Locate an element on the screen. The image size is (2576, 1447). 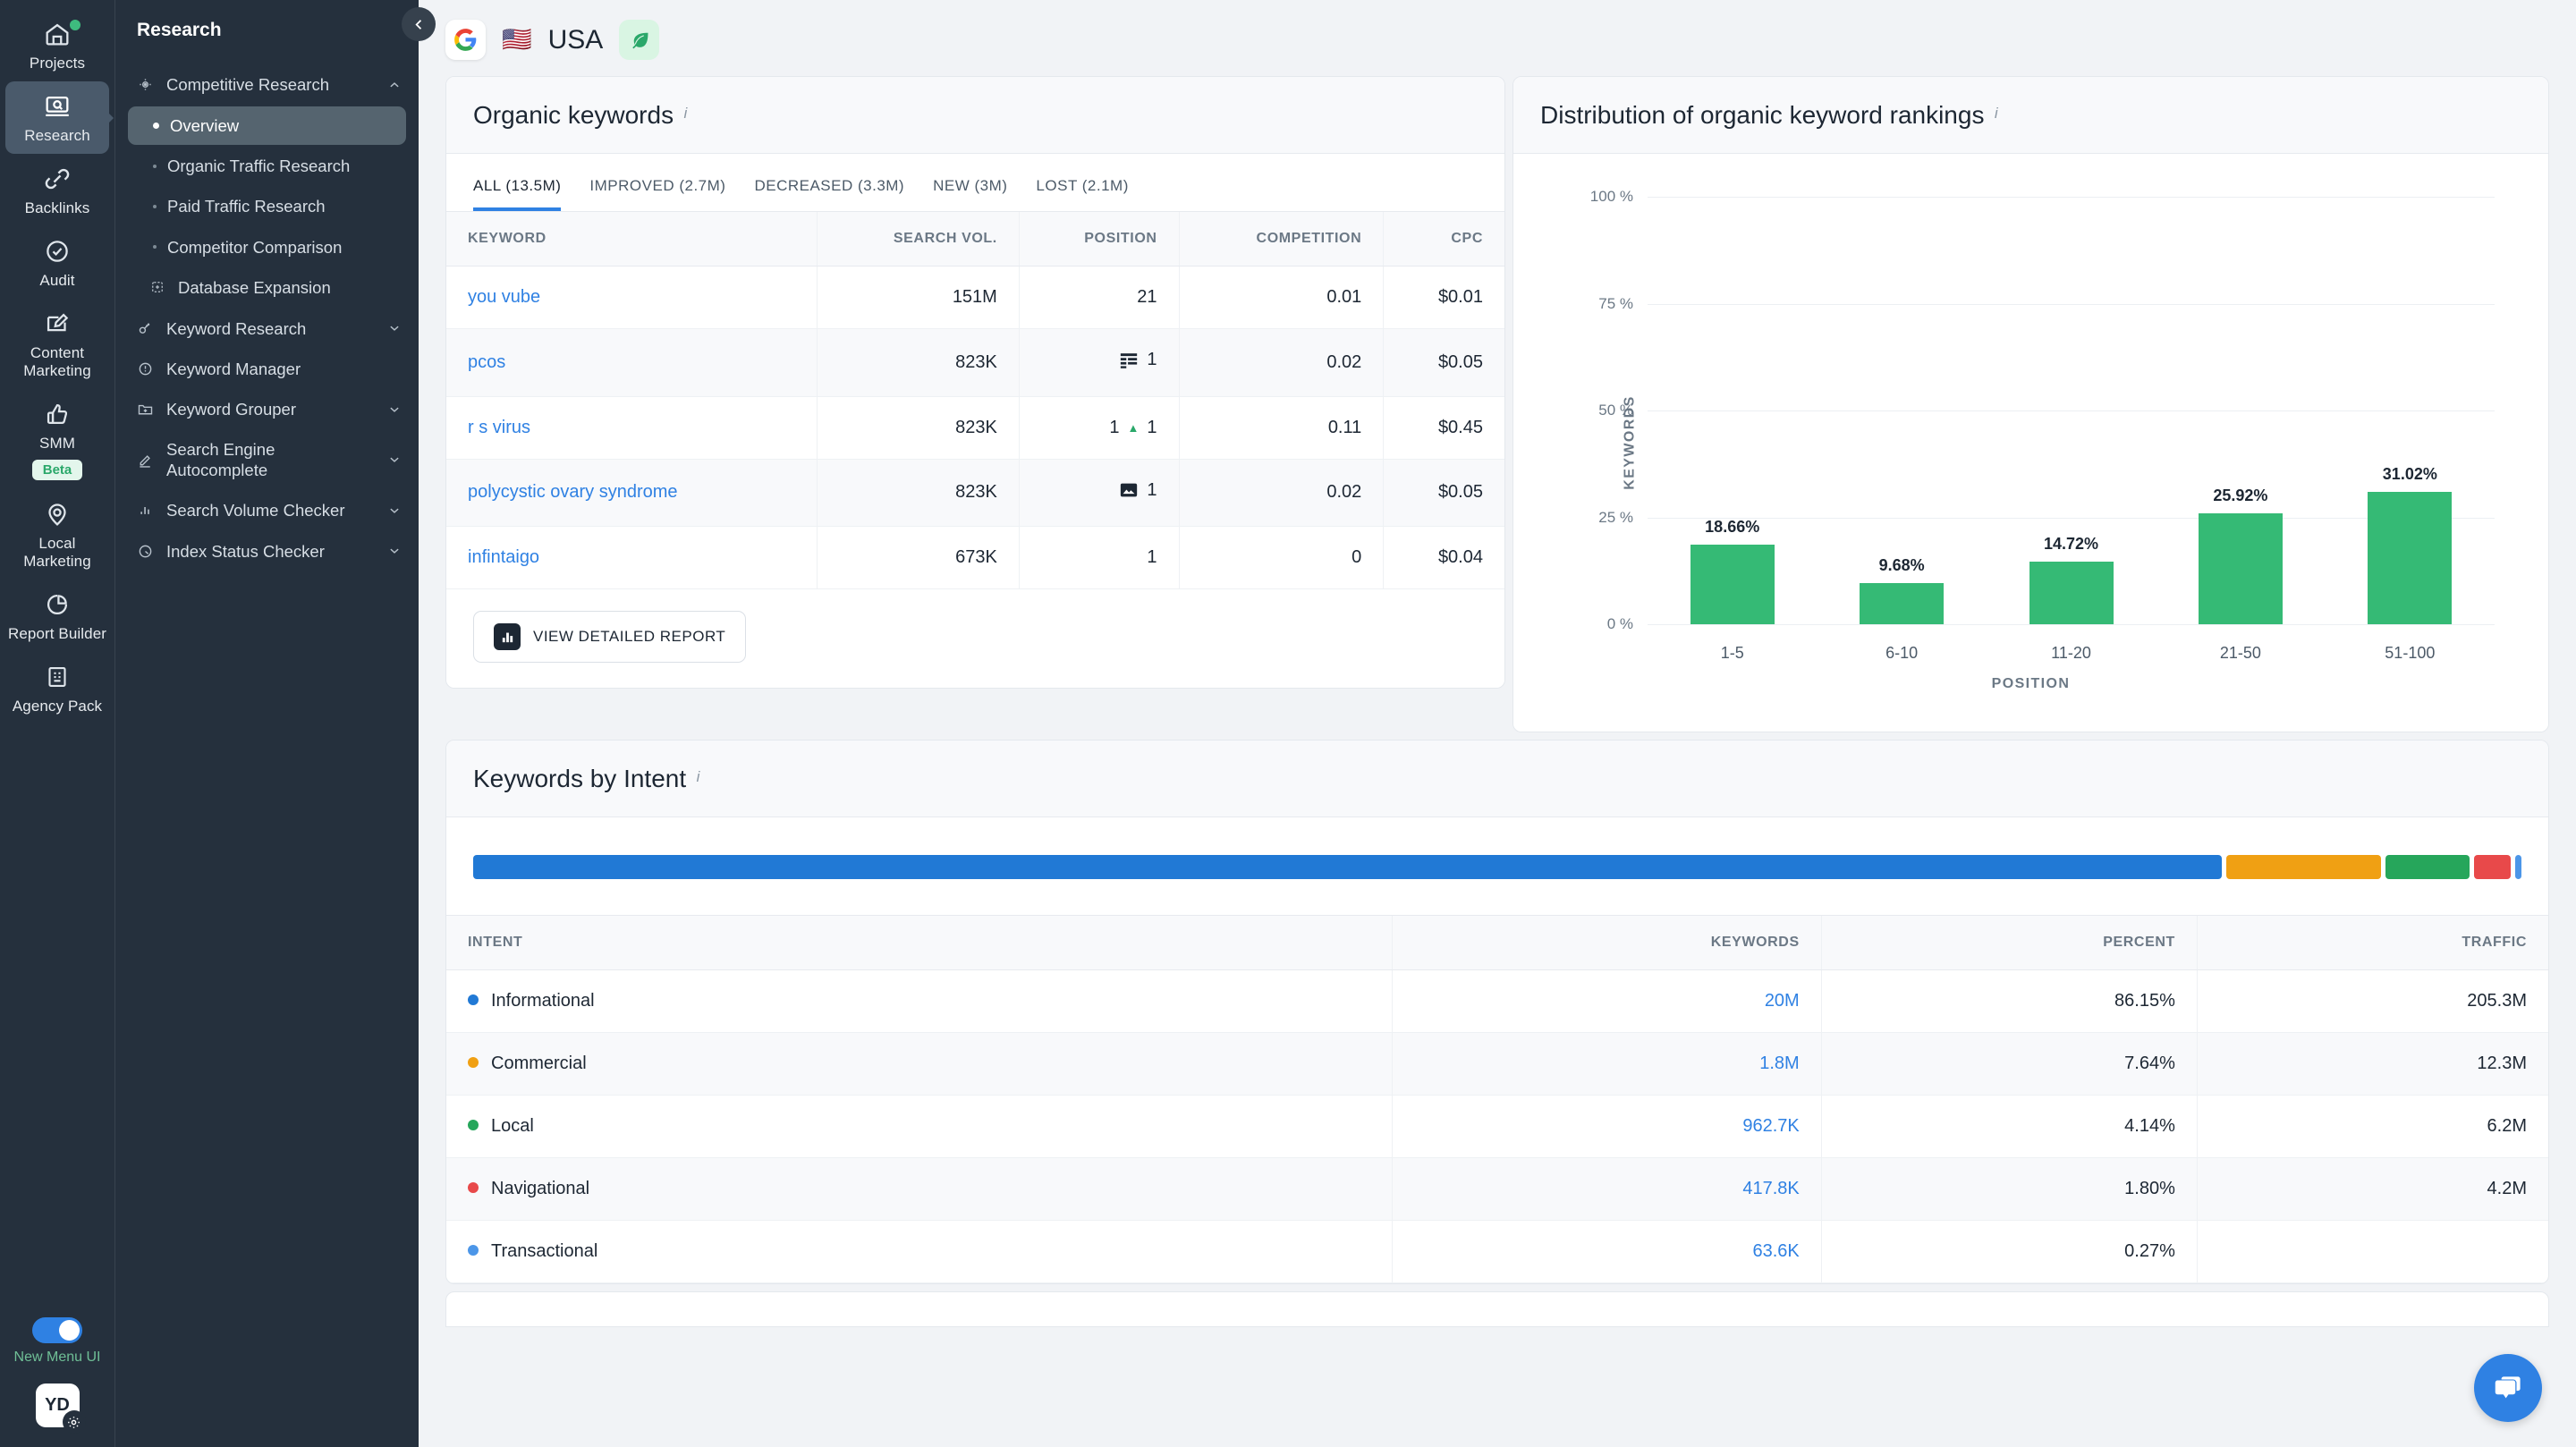
intent-percent: 86.15% is located at coordinates (2009, 1001).